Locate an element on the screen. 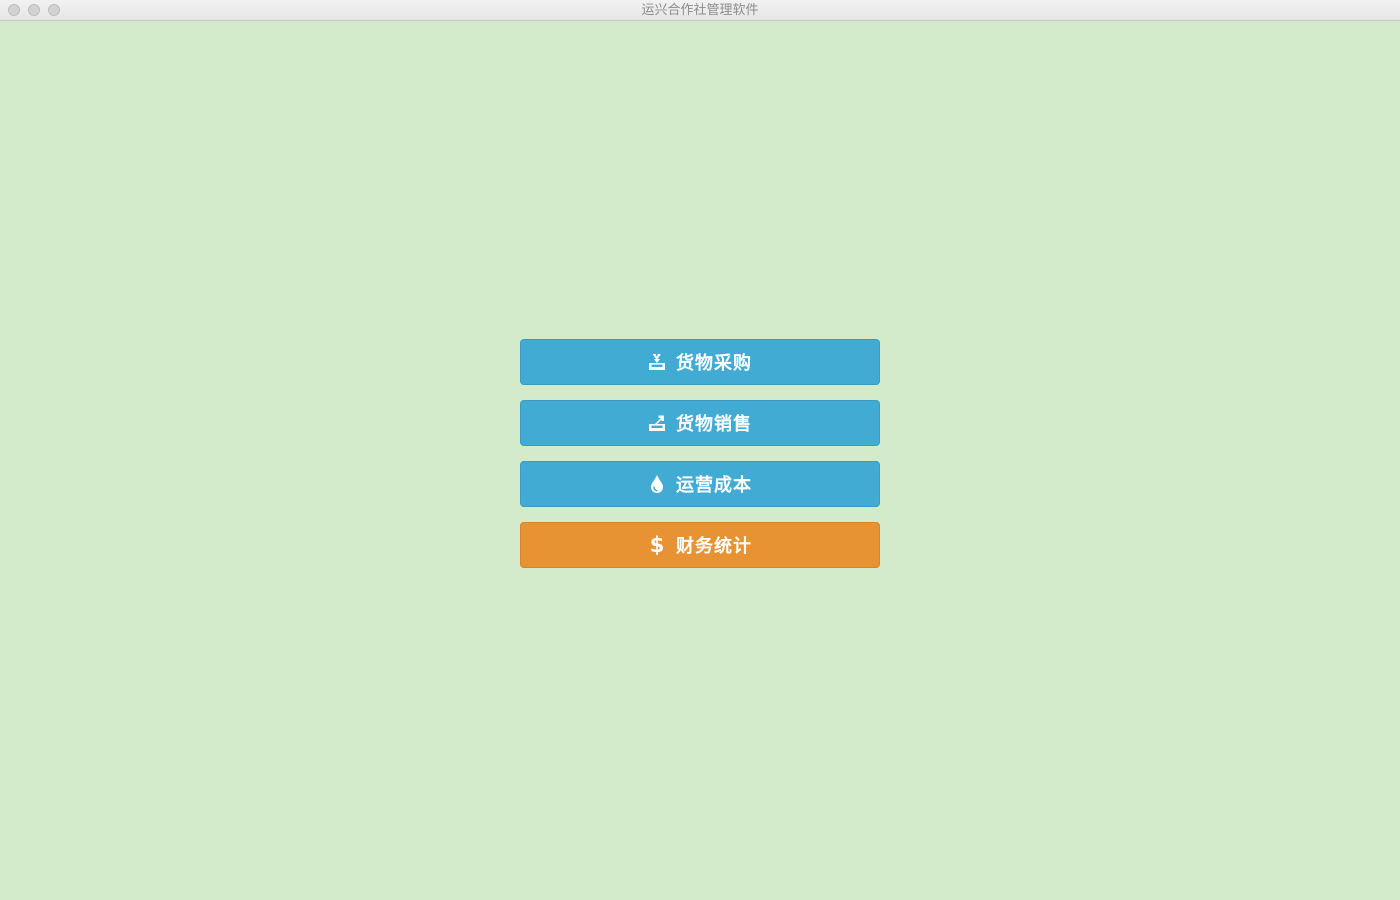 This screenshot has width=1400, height=900. title-bar: 运兴合作社管理软件 is located at coordinates (700, 10).